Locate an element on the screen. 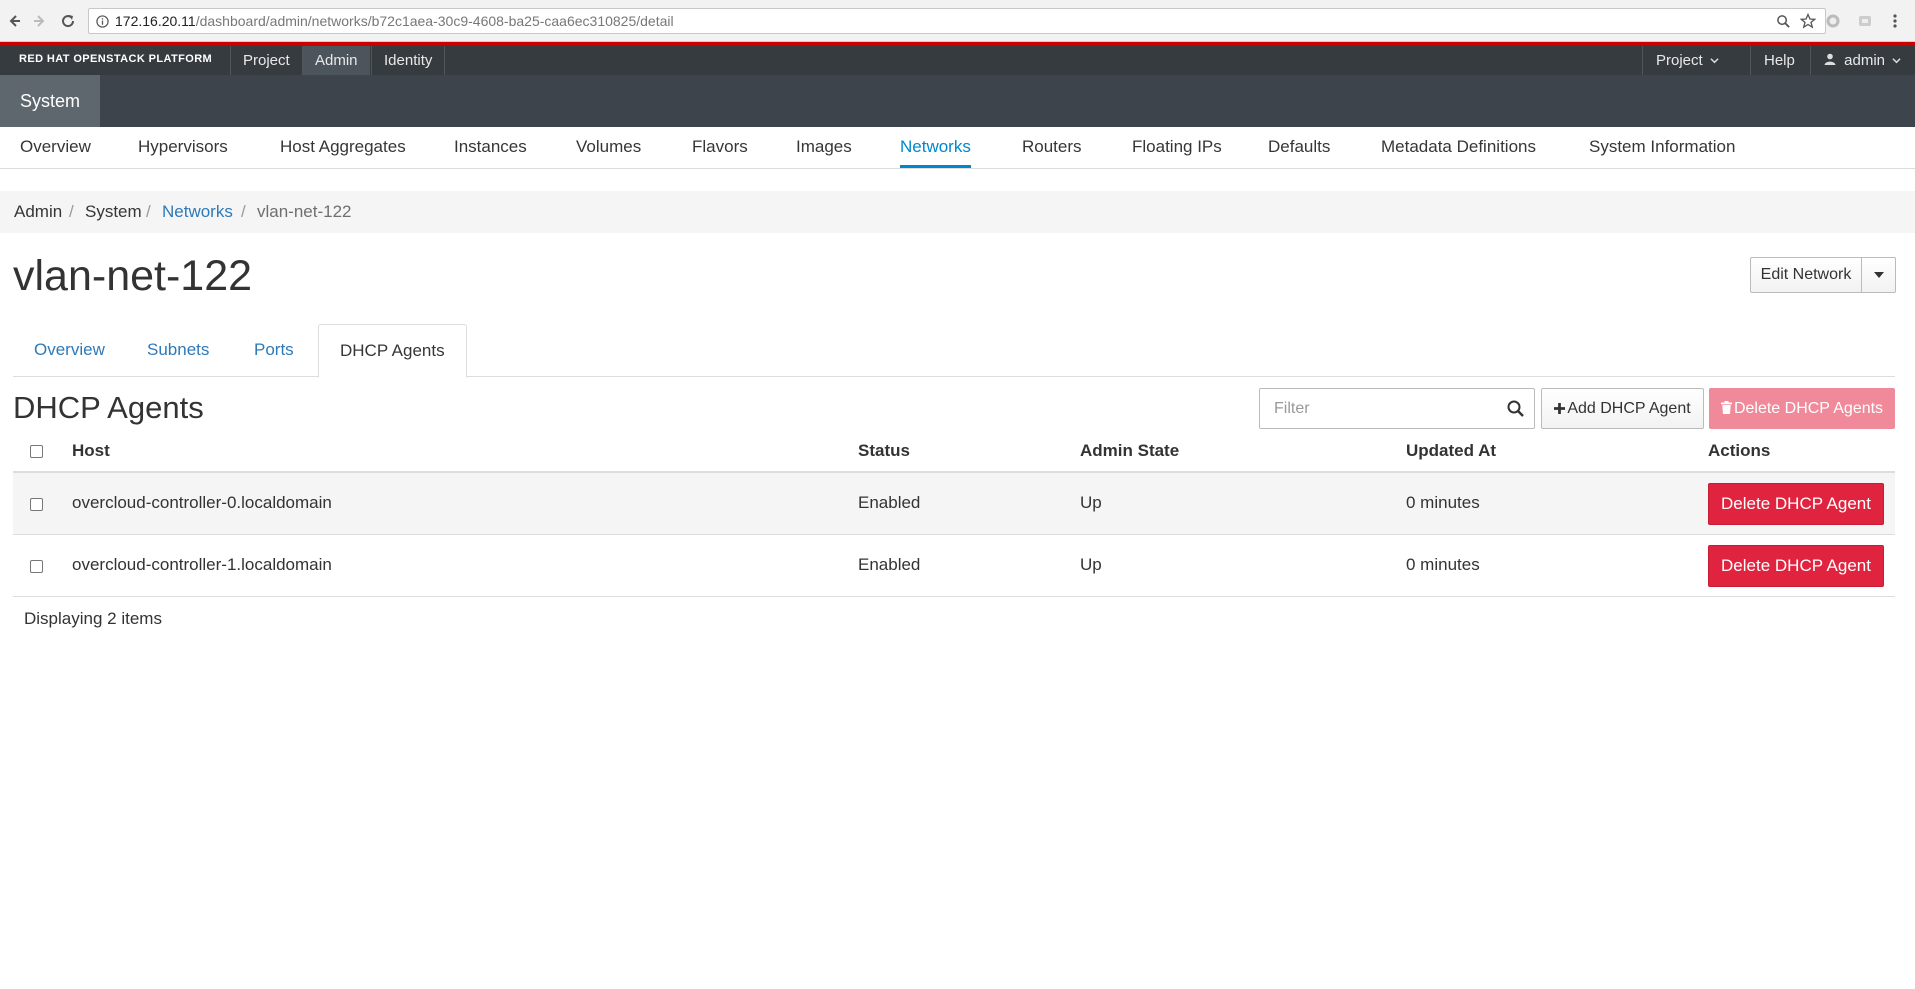 The image size is (1915, 989). project-dropdown: Project is located at coordinates (1687, 60).